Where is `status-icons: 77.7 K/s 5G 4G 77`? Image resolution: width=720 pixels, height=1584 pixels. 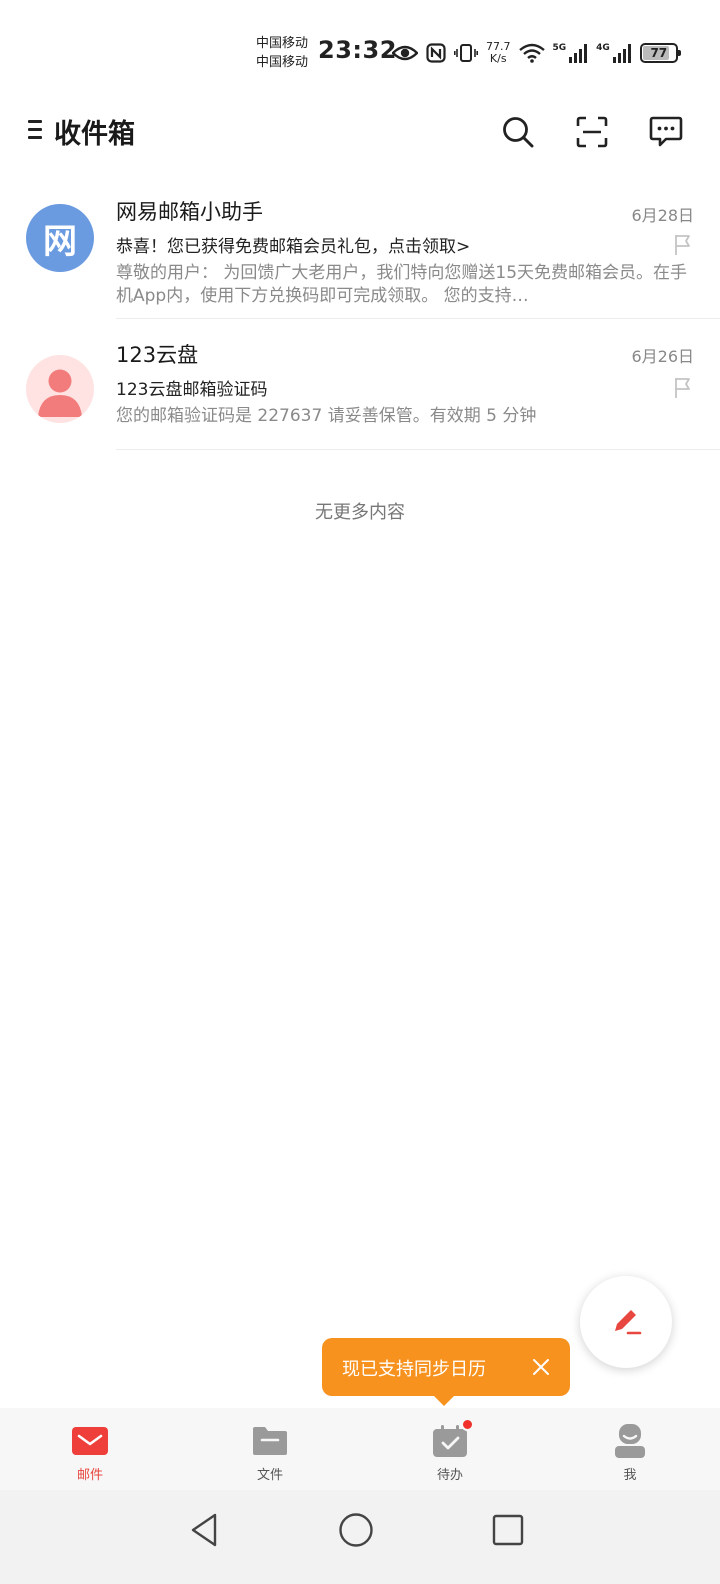
status-icons: 77.7 K/s 5G 4G 77 is located at coordinates (536, 53).